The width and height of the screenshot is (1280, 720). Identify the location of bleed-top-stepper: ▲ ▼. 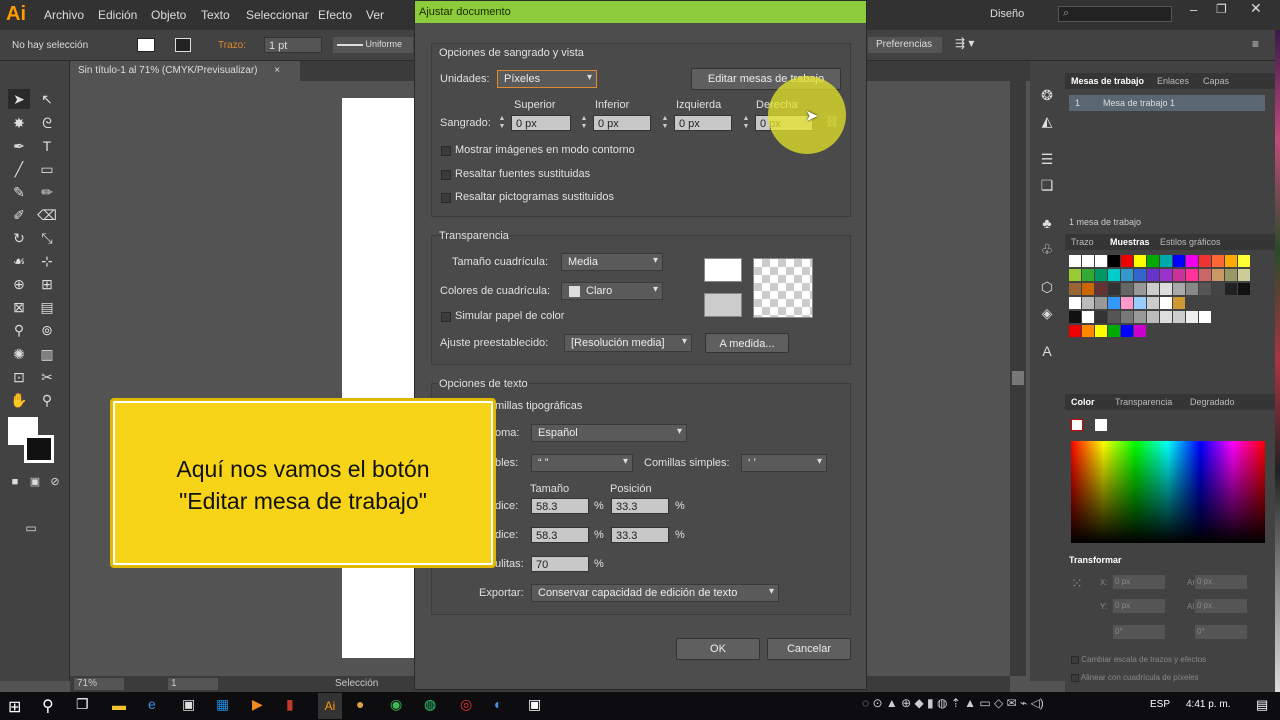
(502, 123).